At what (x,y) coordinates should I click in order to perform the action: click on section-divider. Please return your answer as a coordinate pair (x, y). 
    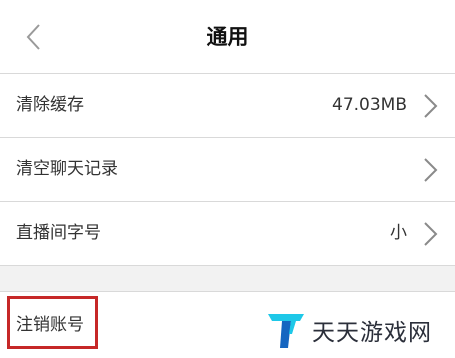
    Looking at the image, I should click on (227, 279).